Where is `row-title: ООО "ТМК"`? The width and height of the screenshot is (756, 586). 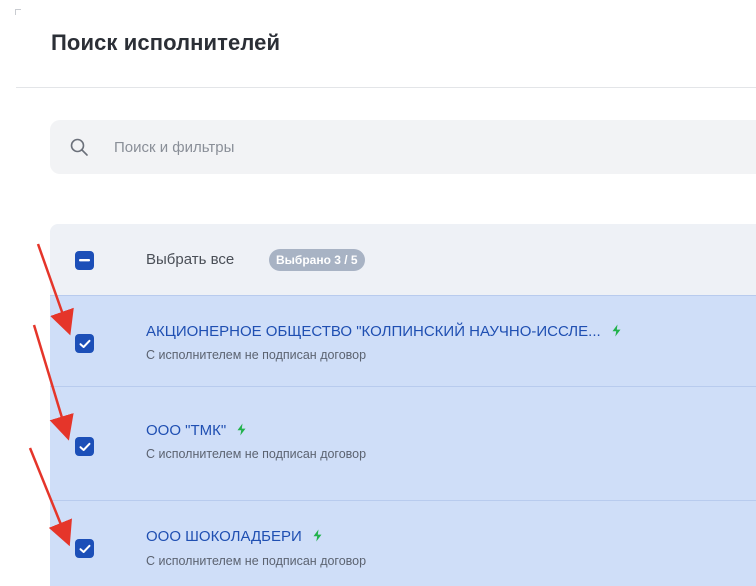
row-title: ООО "ТМК" is located at coordinates (196, 430).